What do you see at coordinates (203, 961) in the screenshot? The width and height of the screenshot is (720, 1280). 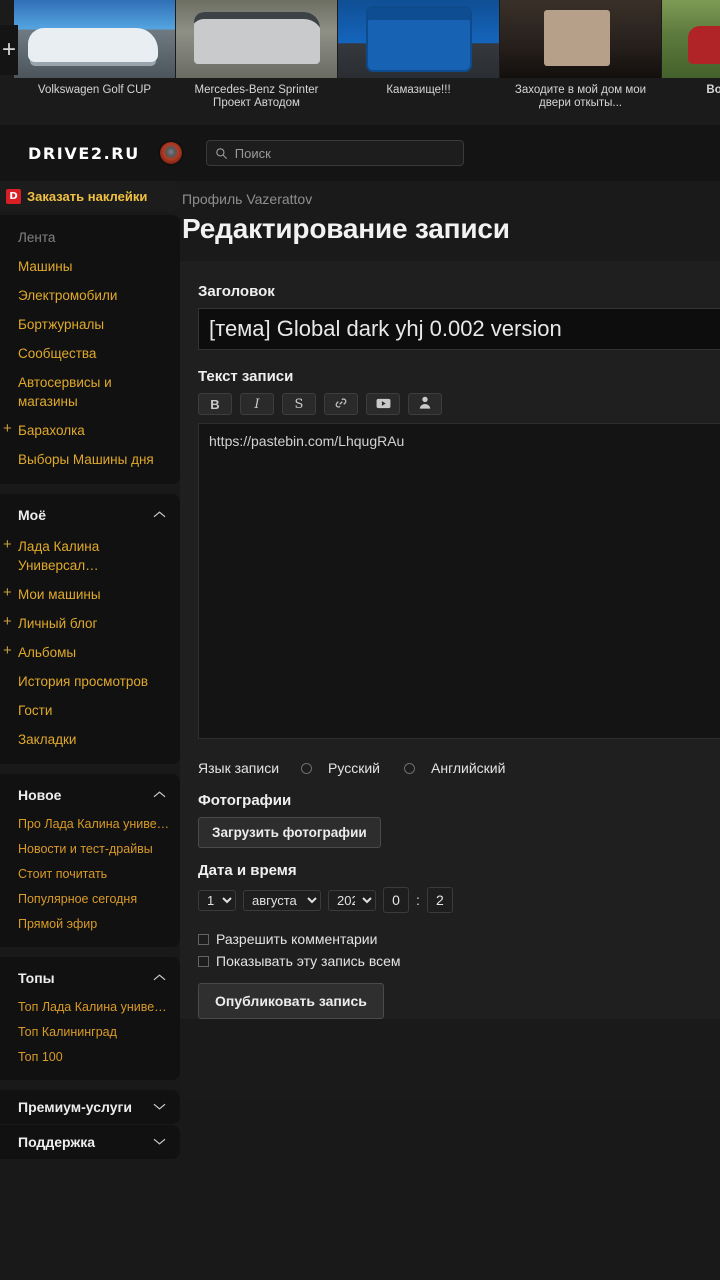 I see `show-to-all-checkbox` at bounding box center [203, 961].